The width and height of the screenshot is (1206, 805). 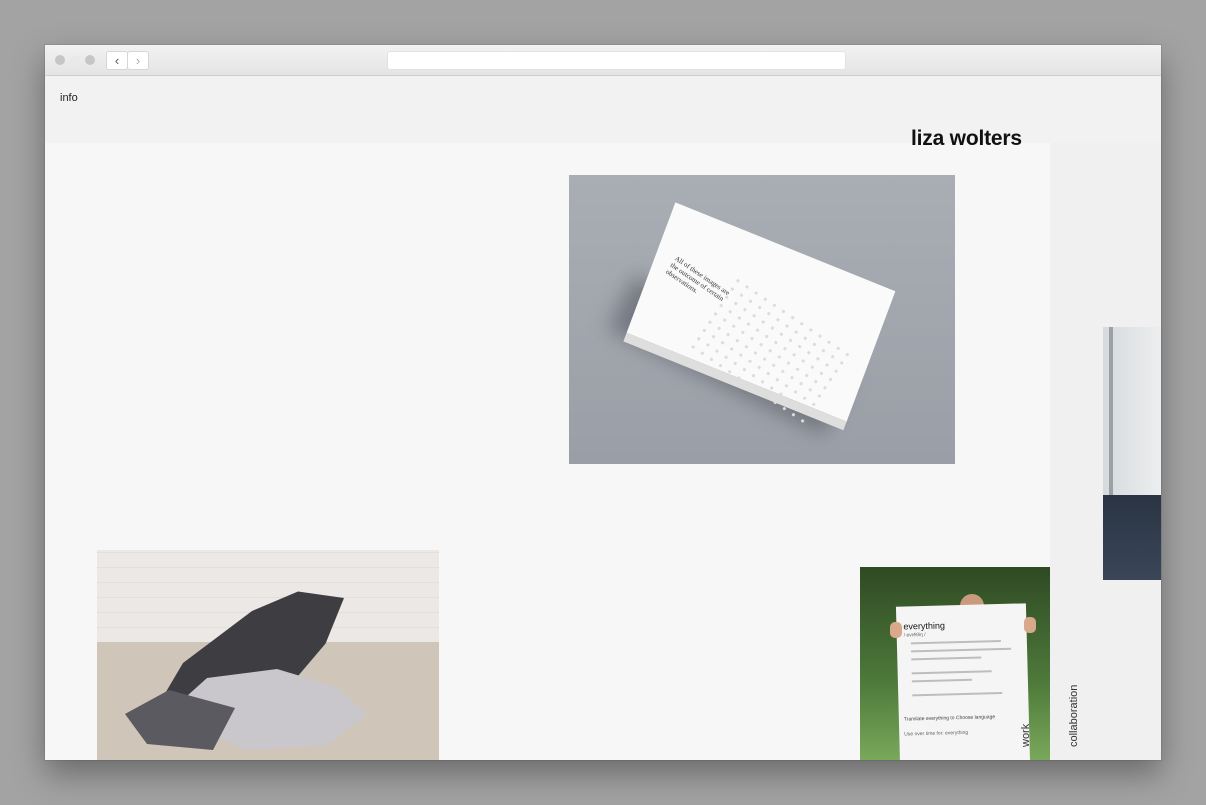 I want to click on browser-toolbar: ‹ ›, so click(x=603, y=60).